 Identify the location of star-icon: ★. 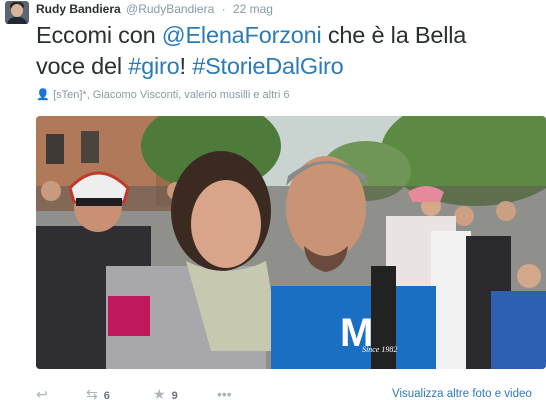
(159, 393).